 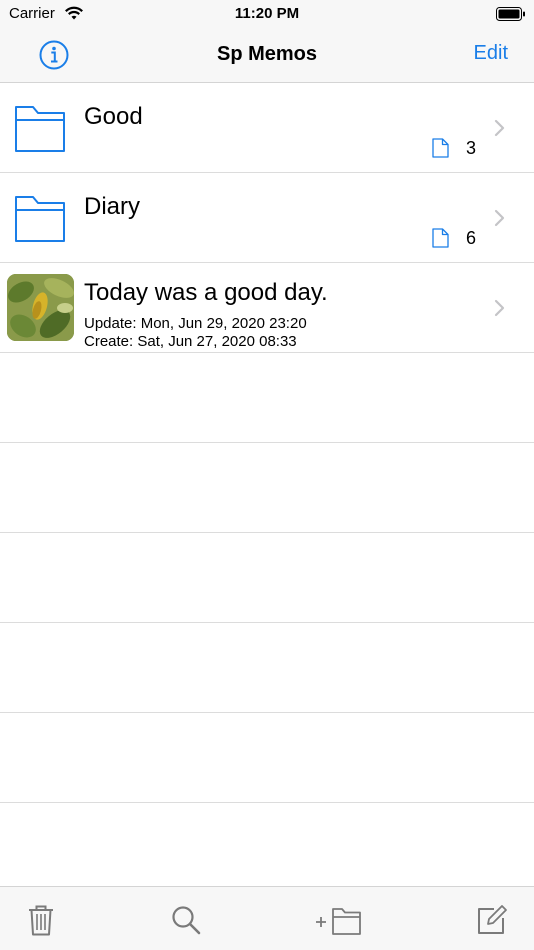 I want to click on bottom-toolbar, so click(x=267, y=918).